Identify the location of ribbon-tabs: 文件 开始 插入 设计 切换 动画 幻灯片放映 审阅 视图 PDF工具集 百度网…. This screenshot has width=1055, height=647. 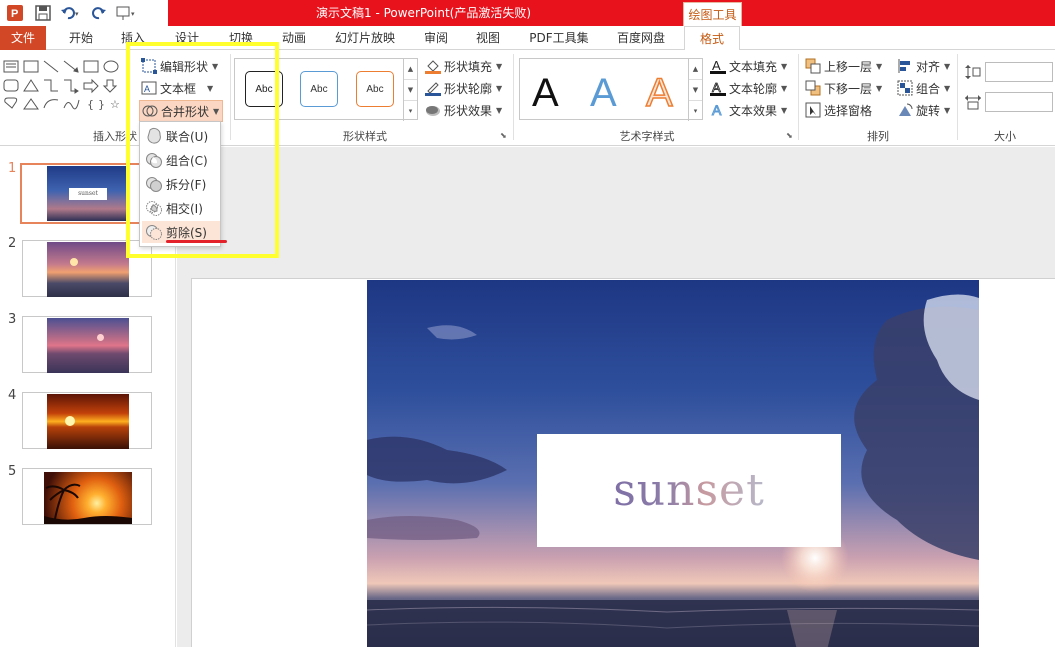
(527, 38).